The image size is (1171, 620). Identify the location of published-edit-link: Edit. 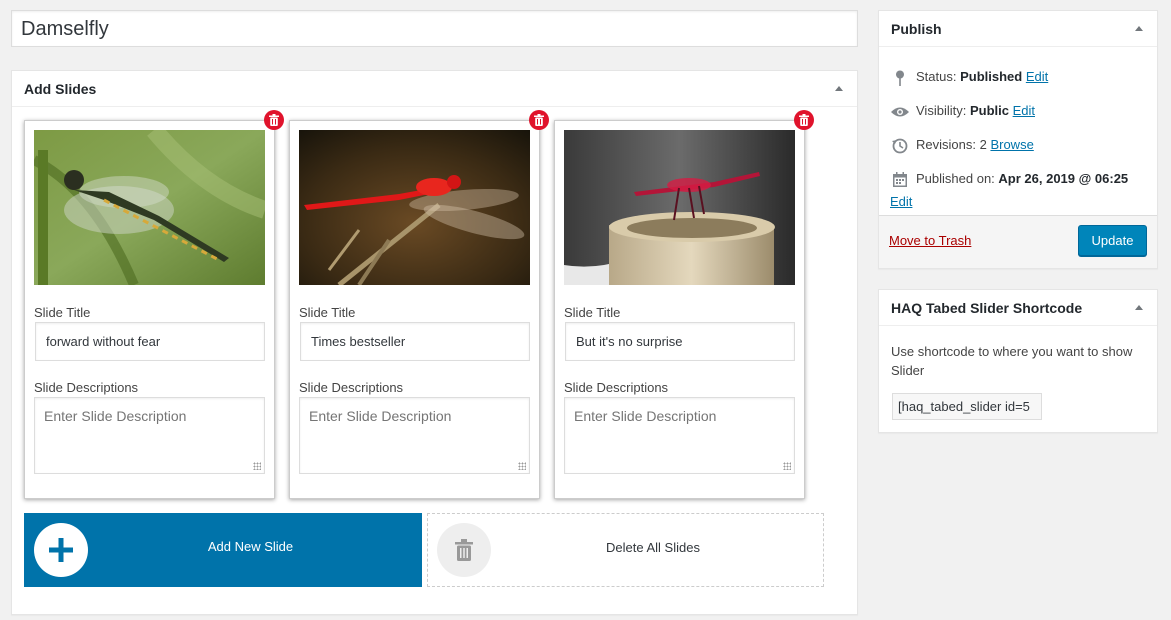
(901, 201).